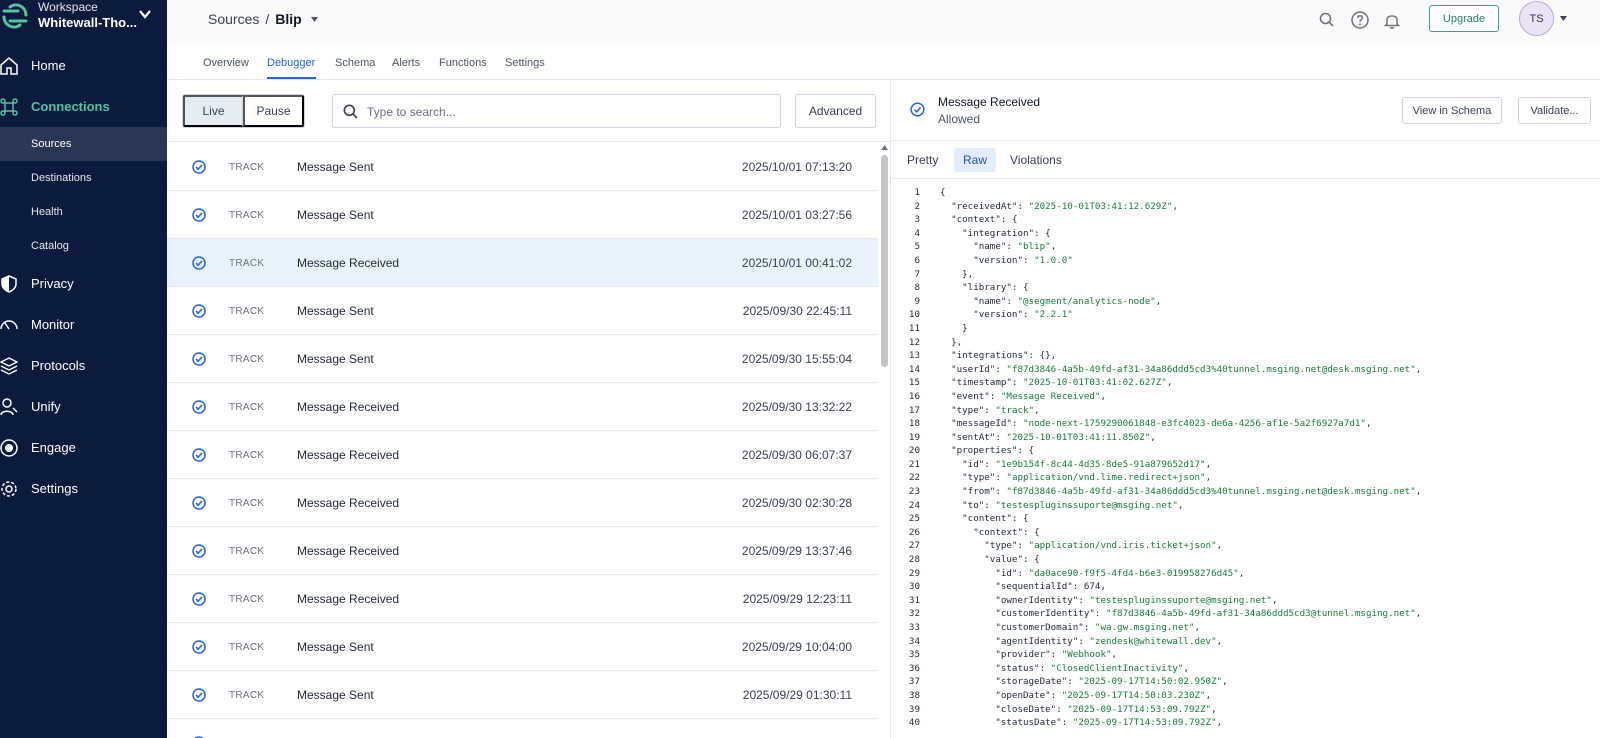  I want to click on event-row: TRACK Message Received 2025/09/30 02:30:28, so click(522, 503).